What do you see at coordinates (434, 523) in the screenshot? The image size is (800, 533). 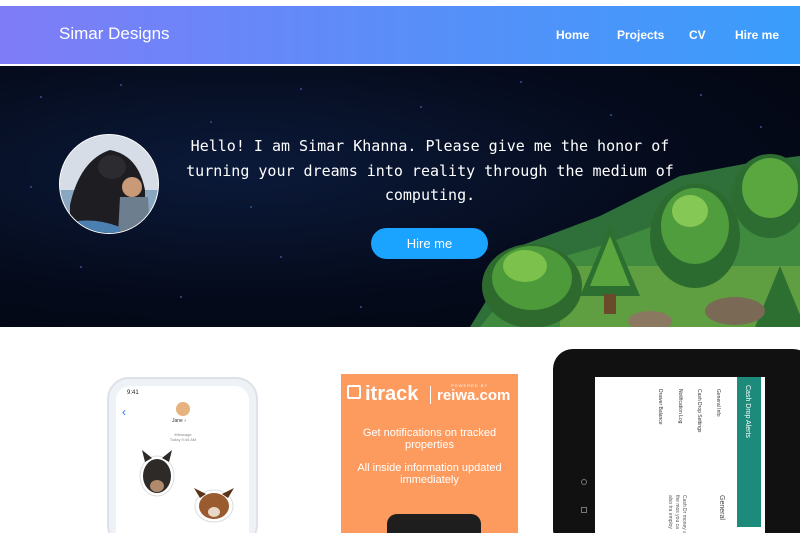 I see `device-preview` at bounding box center [434, 523].